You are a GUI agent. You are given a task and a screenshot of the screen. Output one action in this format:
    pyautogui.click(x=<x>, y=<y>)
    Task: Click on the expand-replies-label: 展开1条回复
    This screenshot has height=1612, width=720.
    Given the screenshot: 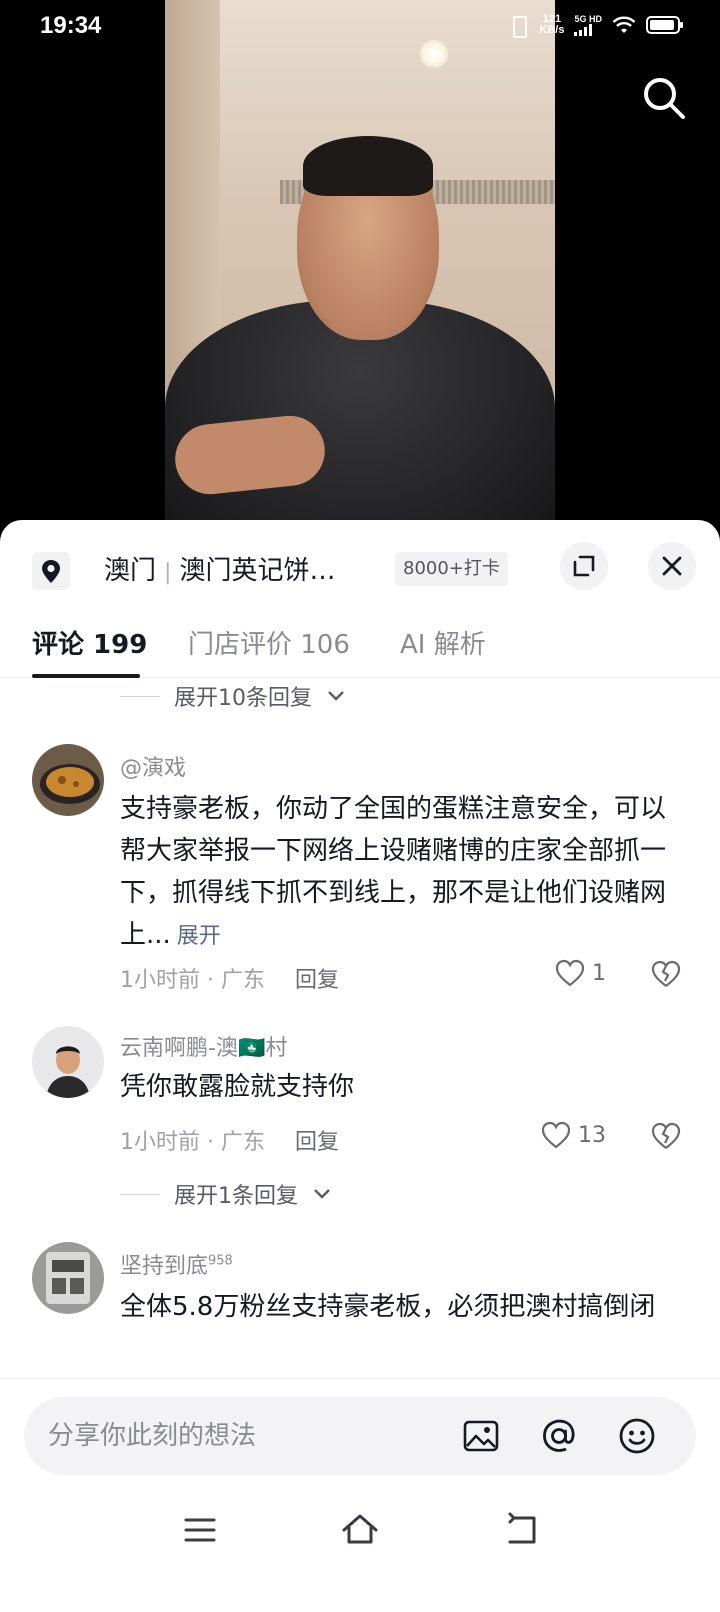 What is the action you would take?
    pyautogui.click(x=236, y=1196)
    